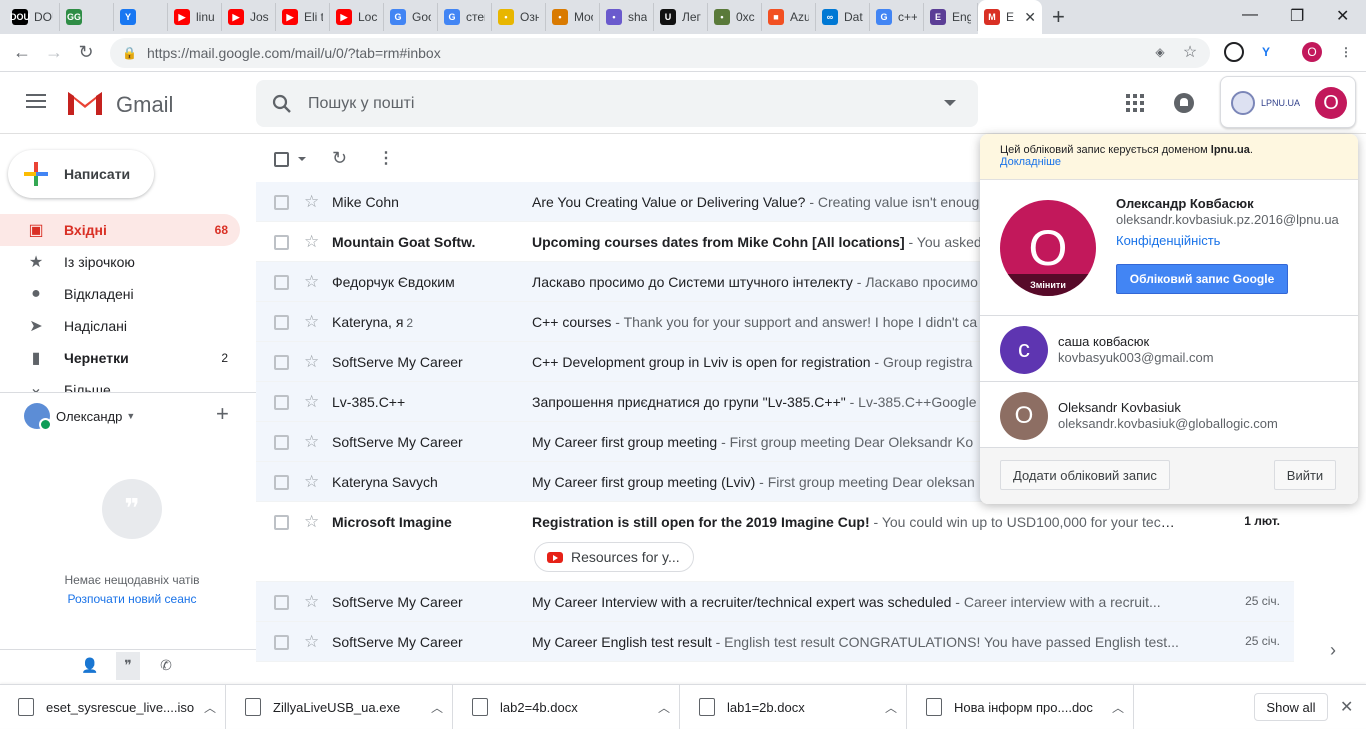  What do you see at coordinates (1184, 103) in the screenshot?
I see `notifications-icon` at bounding box center [1184, 103].